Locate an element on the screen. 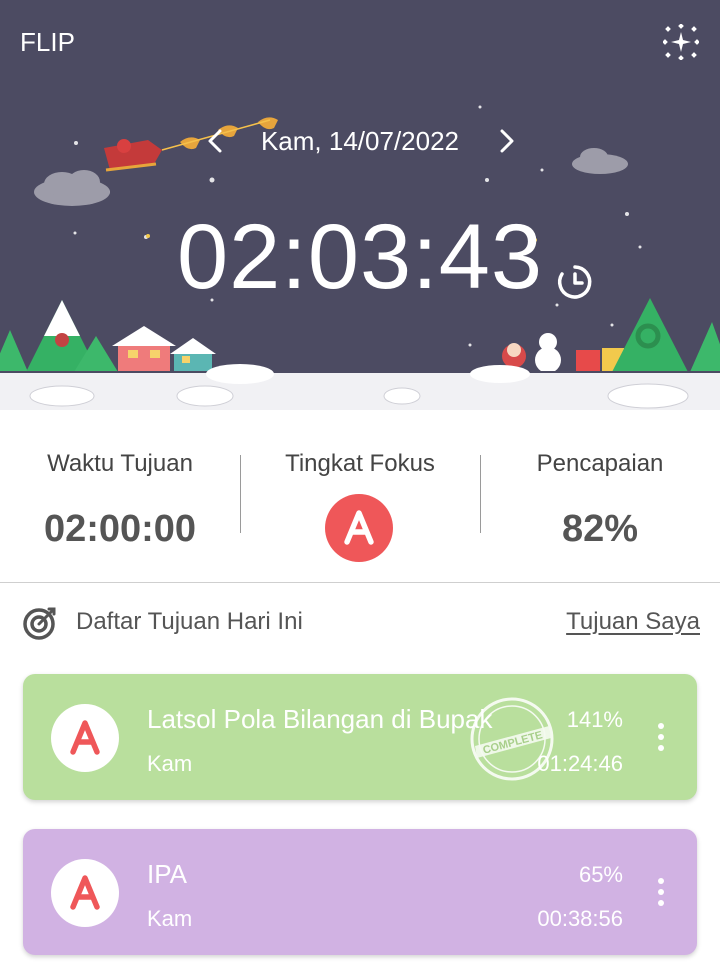  target-time-label: Waktu Tujuan is located at coordinates (120, 463).